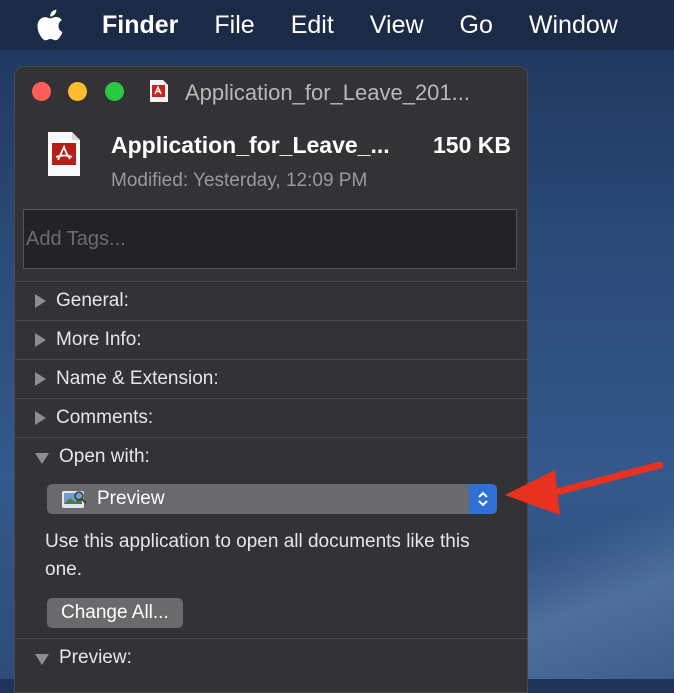  Describe the element at coordinates (131, 498) in the screenshot. I see `selected-app-label: Preview` at that location.